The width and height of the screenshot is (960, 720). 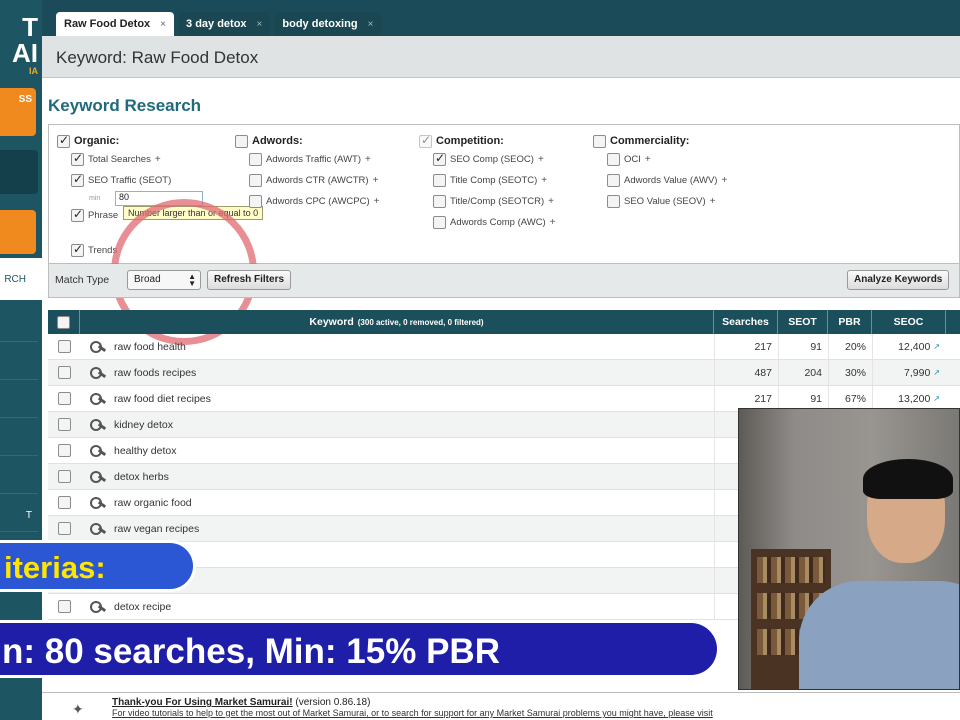 I want to click on samurai-icon: ✦, so click(x=78, y=709).